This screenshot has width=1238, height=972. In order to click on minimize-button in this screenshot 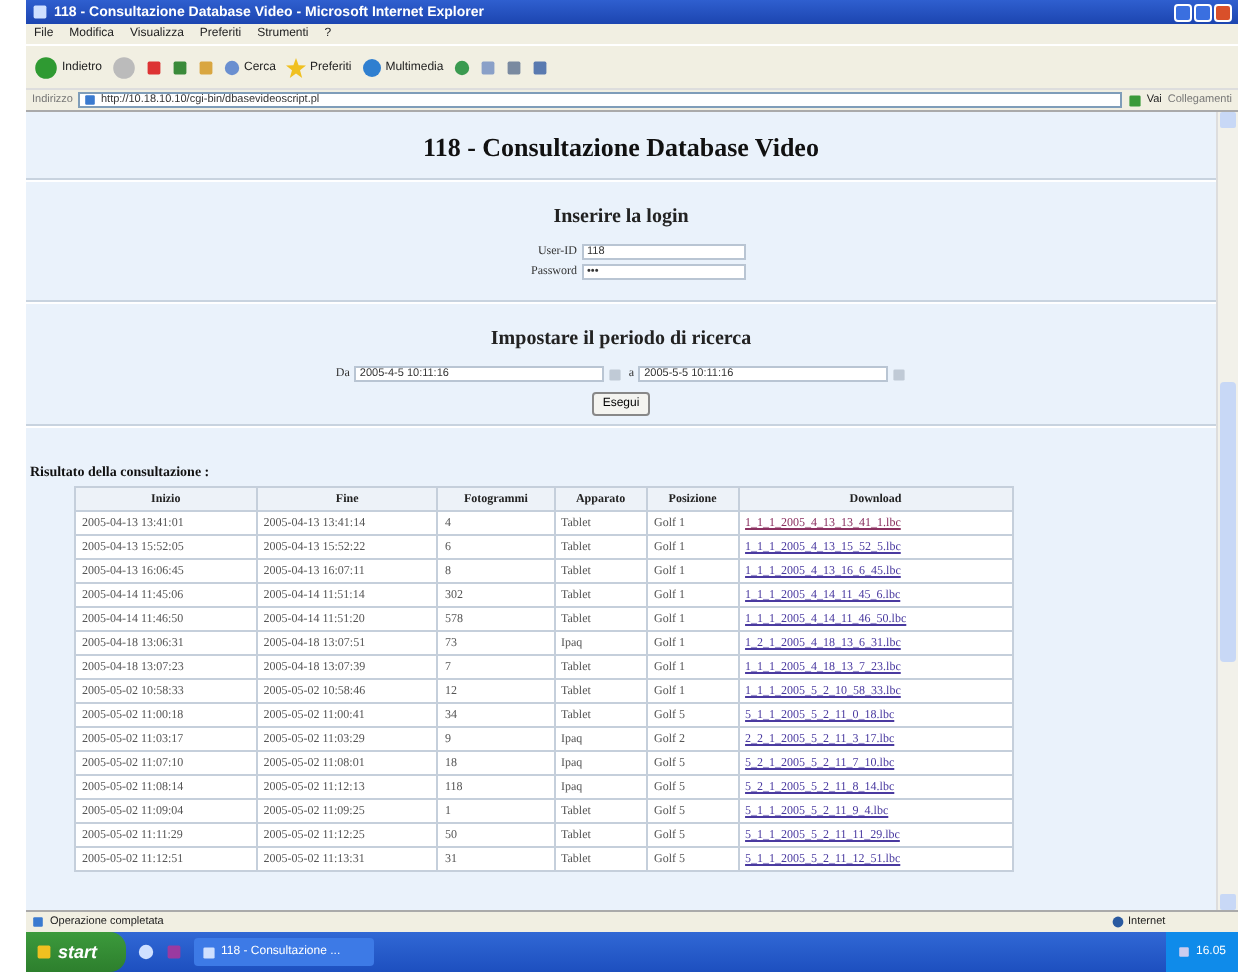, I will do `click(1183, 12)`.